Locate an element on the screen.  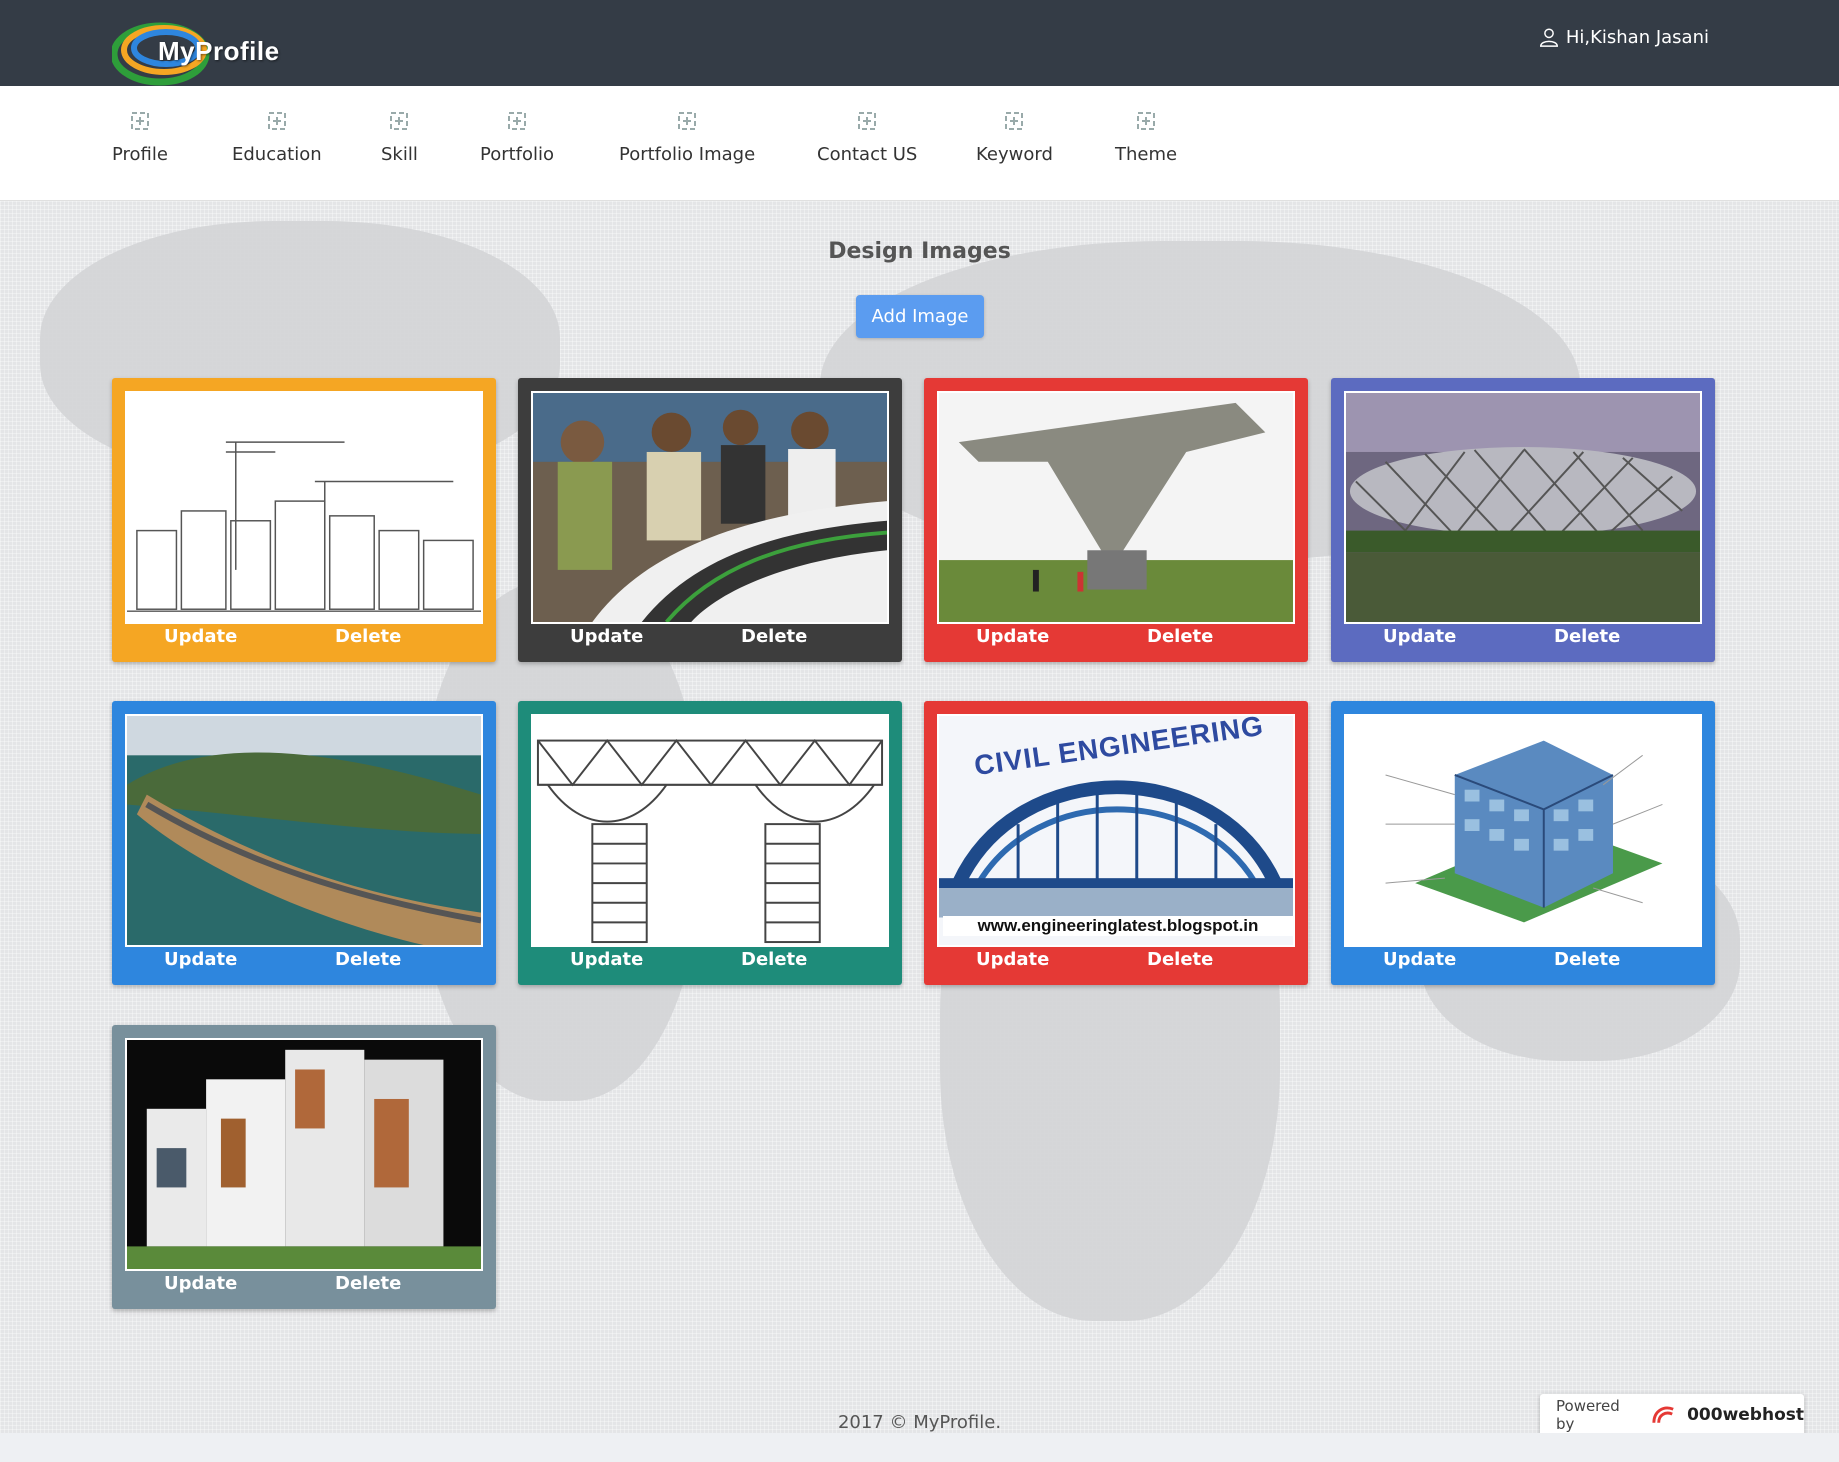
card-image-concrete-pier is located at coordinates (1116, 507).